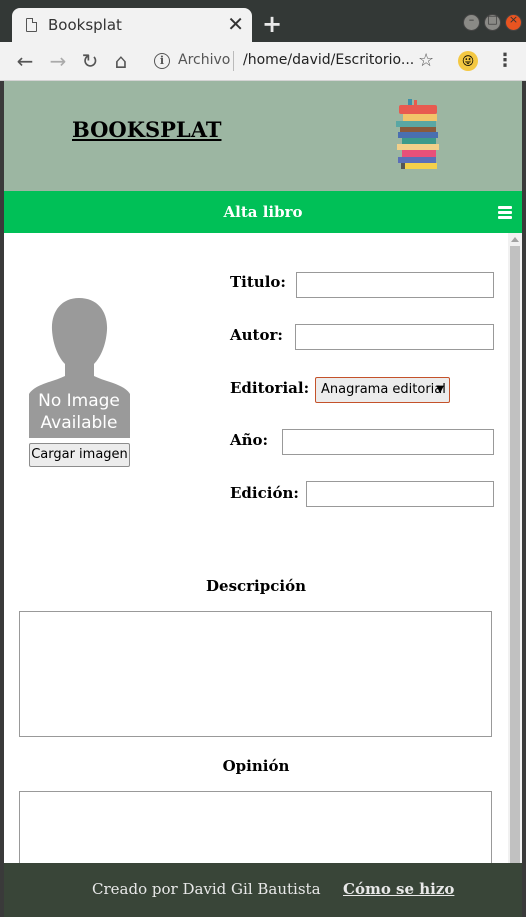 The image size is (526, 917). Describe the element at coordinates (162, 61) in the screenshot. I see `info-icon: i` at that location.